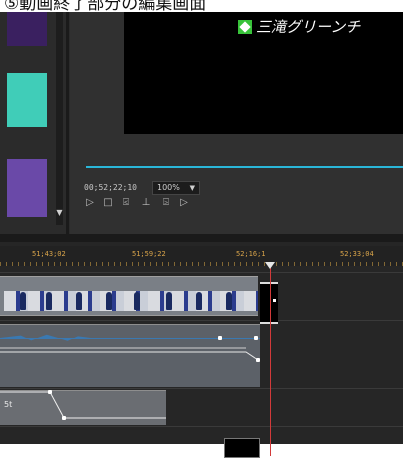  I want to click on volume-keyframe, so click(258, 360).